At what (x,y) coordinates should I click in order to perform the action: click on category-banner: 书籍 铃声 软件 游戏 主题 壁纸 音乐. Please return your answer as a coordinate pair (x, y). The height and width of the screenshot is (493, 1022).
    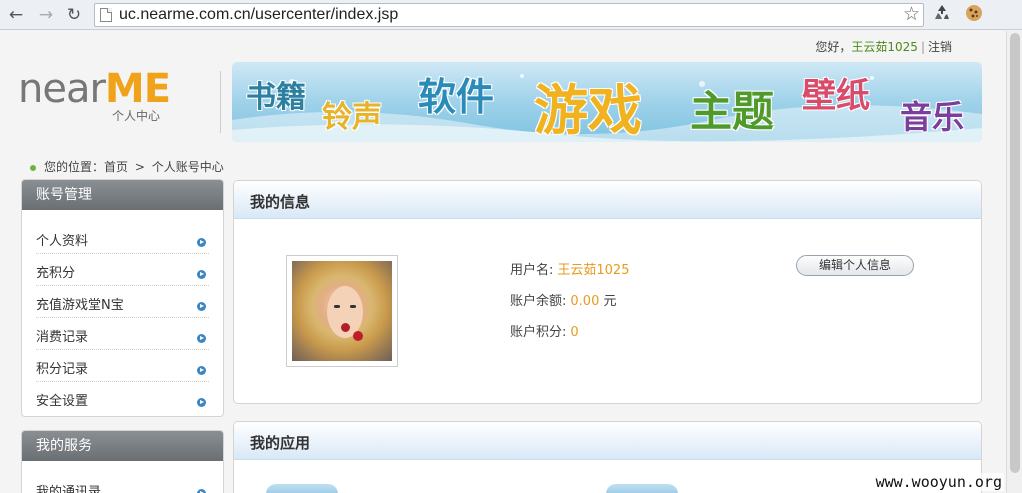
    Looking at the image, I should click on (607, 102).